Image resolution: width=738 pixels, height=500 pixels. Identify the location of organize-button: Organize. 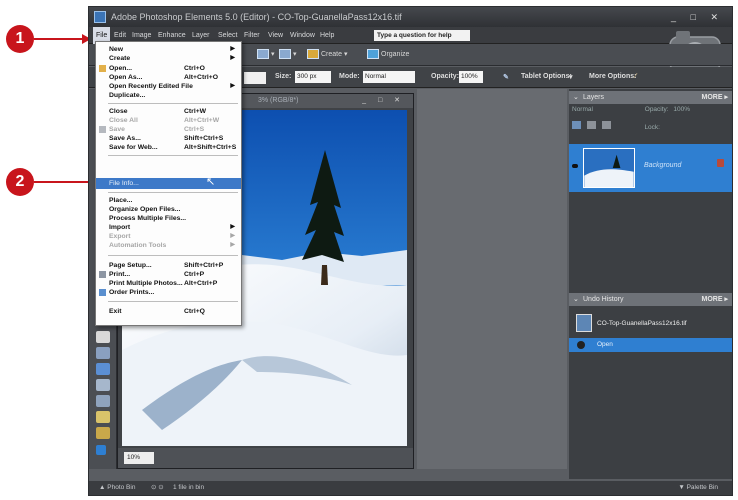
(388, 54).